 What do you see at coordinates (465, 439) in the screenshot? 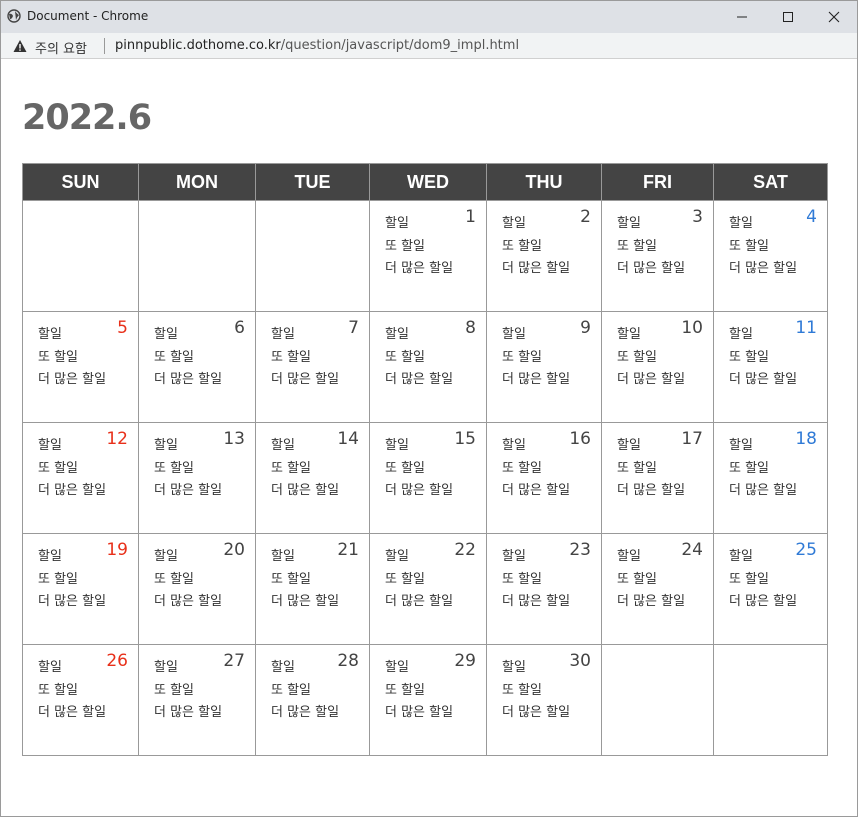
I see `day-number: 15` at bounding box center [465, 439].